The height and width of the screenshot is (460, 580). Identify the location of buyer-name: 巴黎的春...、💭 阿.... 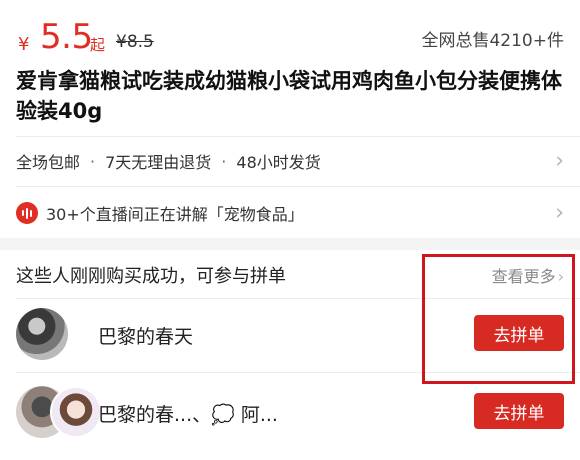
(188, 415).